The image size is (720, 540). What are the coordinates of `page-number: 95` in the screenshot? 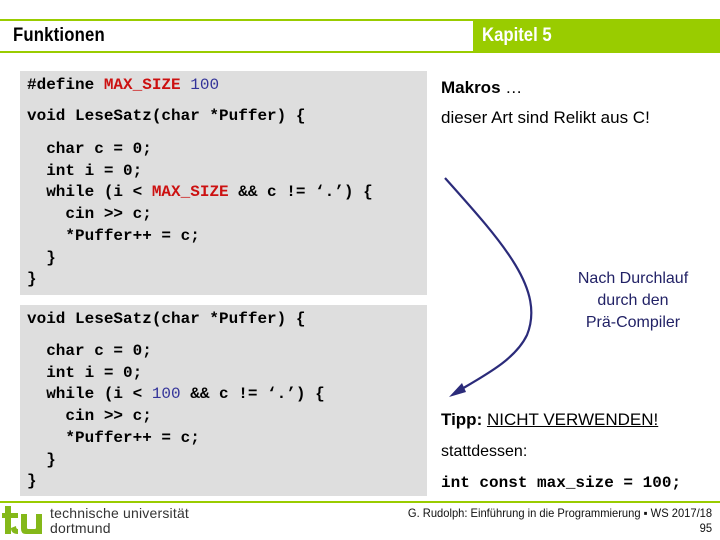 It's located at (705, 528).